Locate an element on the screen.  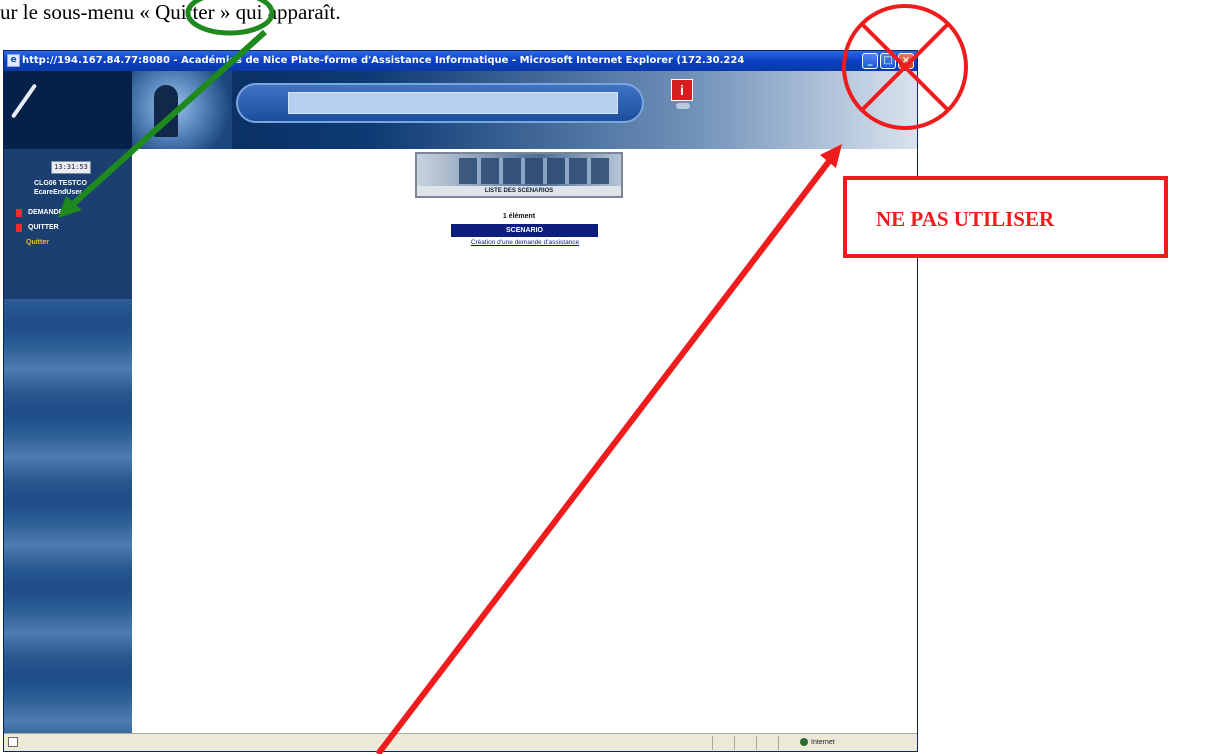
warning-box: NE PAS UTILISER is located at coordinates (1005, 217).